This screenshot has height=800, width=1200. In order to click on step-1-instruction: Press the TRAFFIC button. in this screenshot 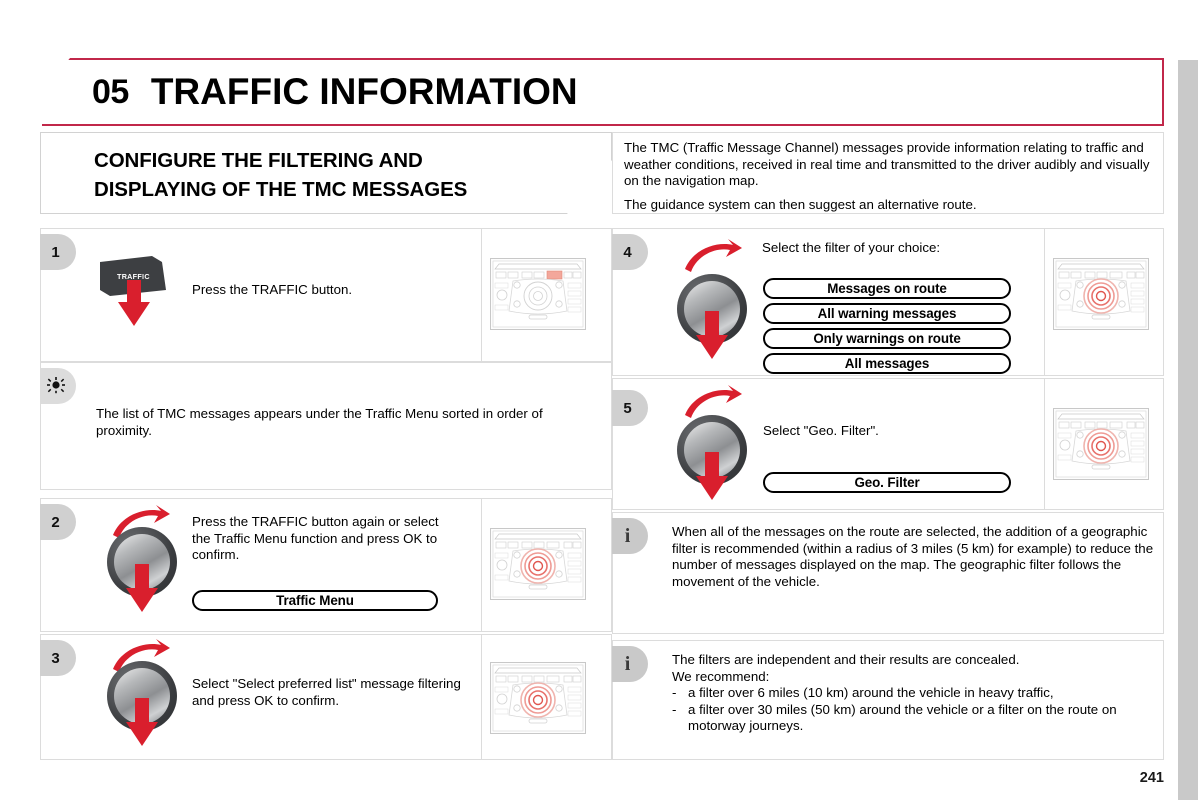, I will do `click(272, 289)`.